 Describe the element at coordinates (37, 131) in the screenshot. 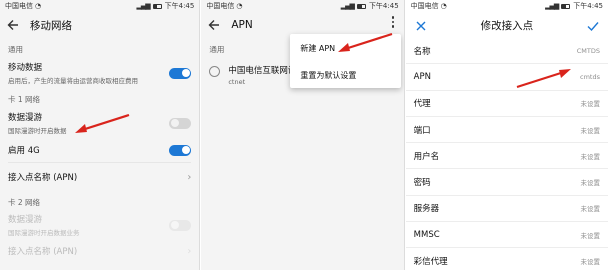

I see `roaming-desc: 国际漫游时开启数据` at that location.